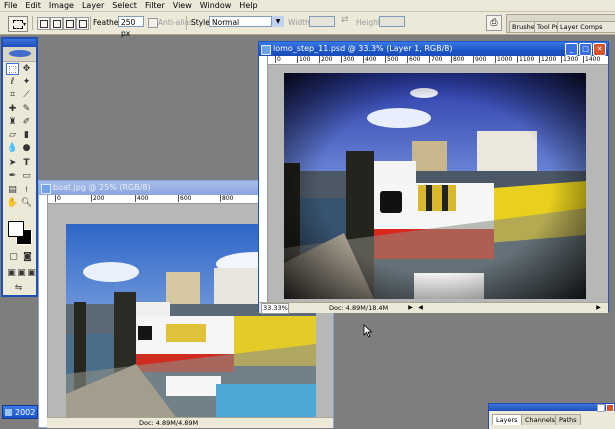 The image size is (615, 429). Describe the element at coordinates (345, 20) in the screenshot. I see `swap-icon: ⇄` at that location.